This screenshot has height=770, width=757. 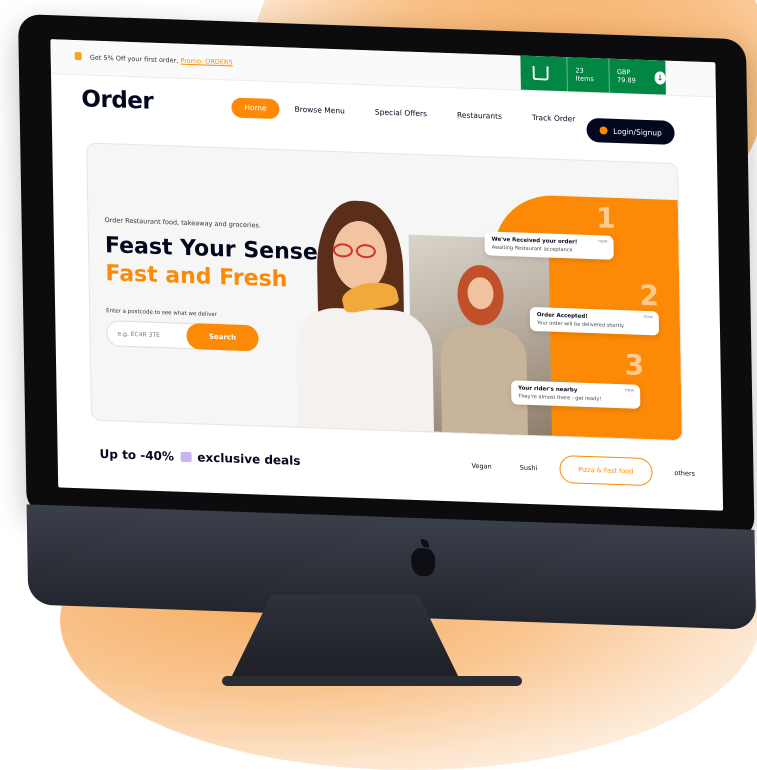 I want to click on nav-track-order: Track Order, so click(x=554, y=118).